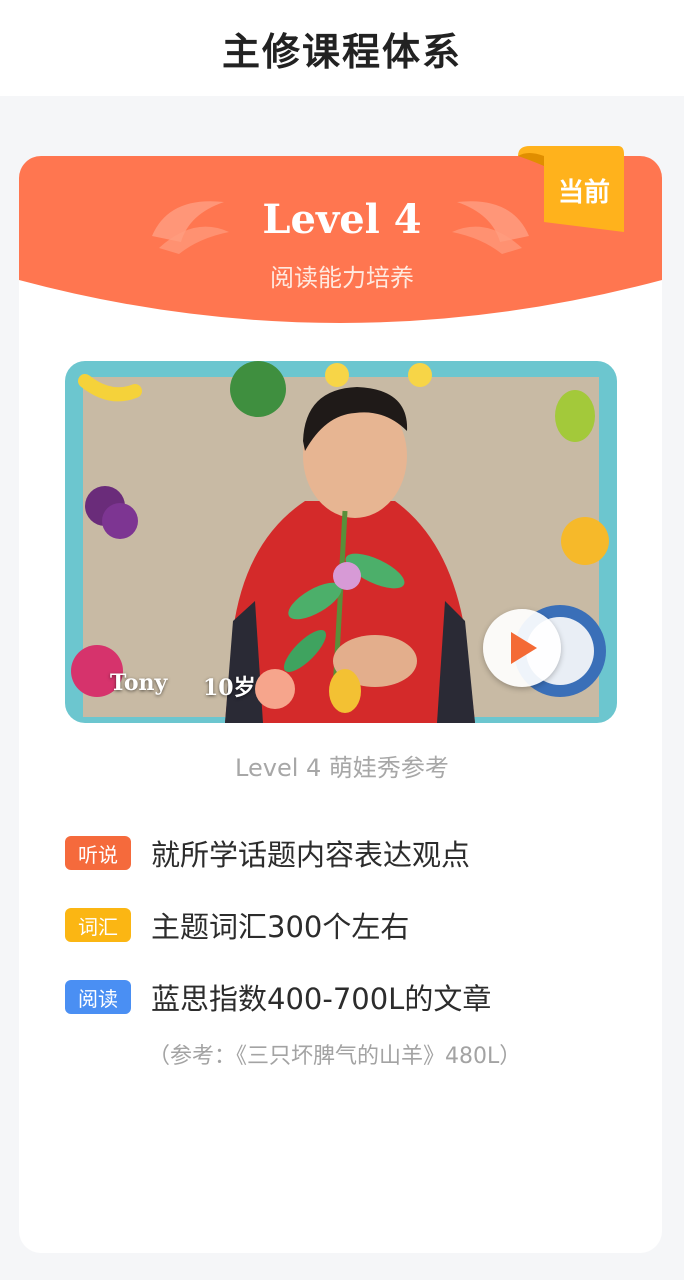 The height and width of the screenshot is (1280, 684). I want to click on reading-reference: （参考：《三只坏脾气的山羊》480L）, so click(335, 1056).